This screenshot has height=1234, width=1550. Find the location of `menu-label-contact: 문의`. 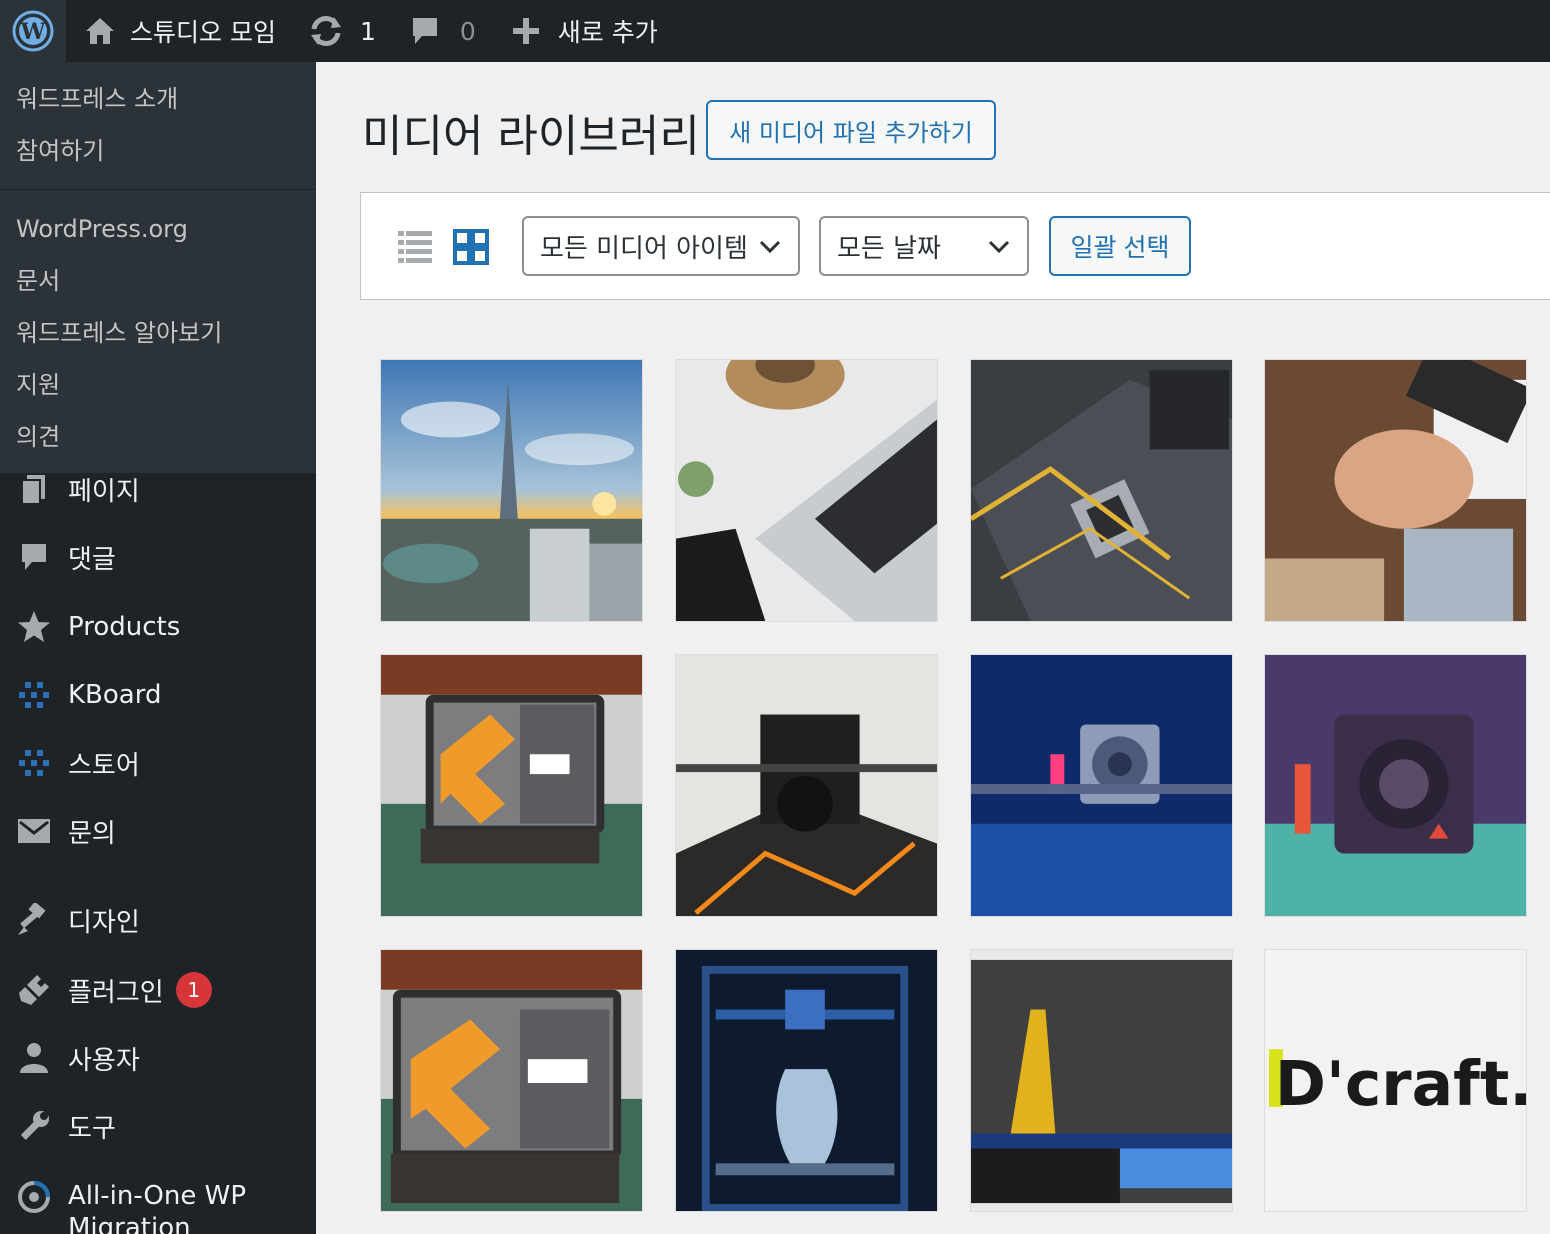

menu-label-contact: 문의 is located at coordinates (92, 833).